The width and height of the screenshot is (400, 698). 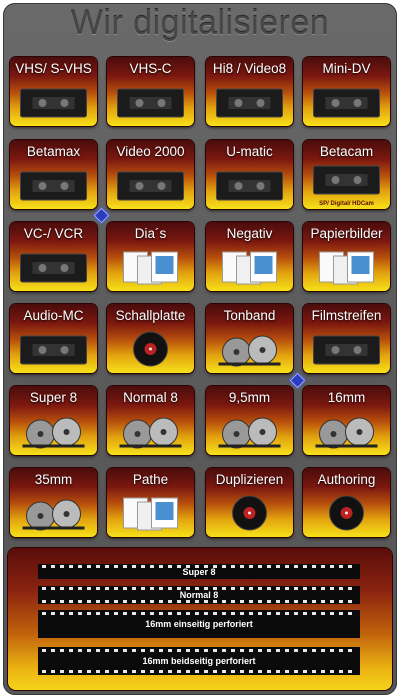 What do you see at coordinates (249, 397) in the screenshot?
I see `tile-label: 9,5mm` at bounding box center [249, 397].